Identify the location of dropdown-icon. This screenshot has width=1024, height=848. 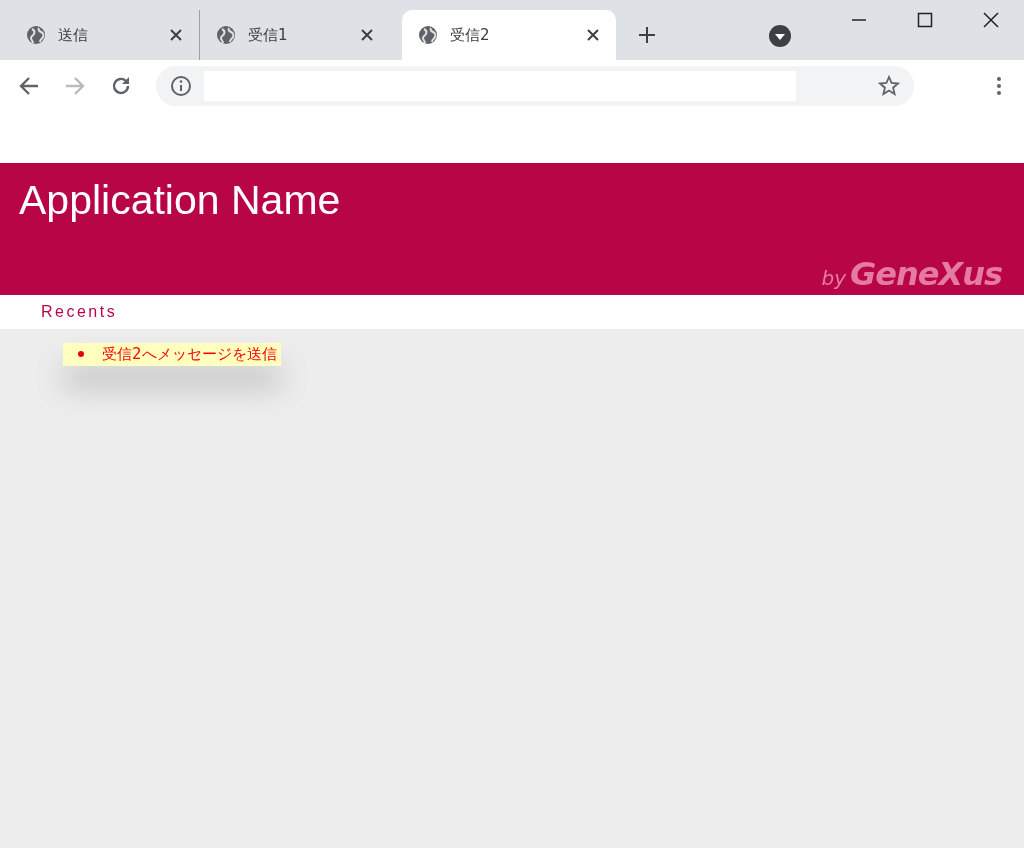
(780, 36).